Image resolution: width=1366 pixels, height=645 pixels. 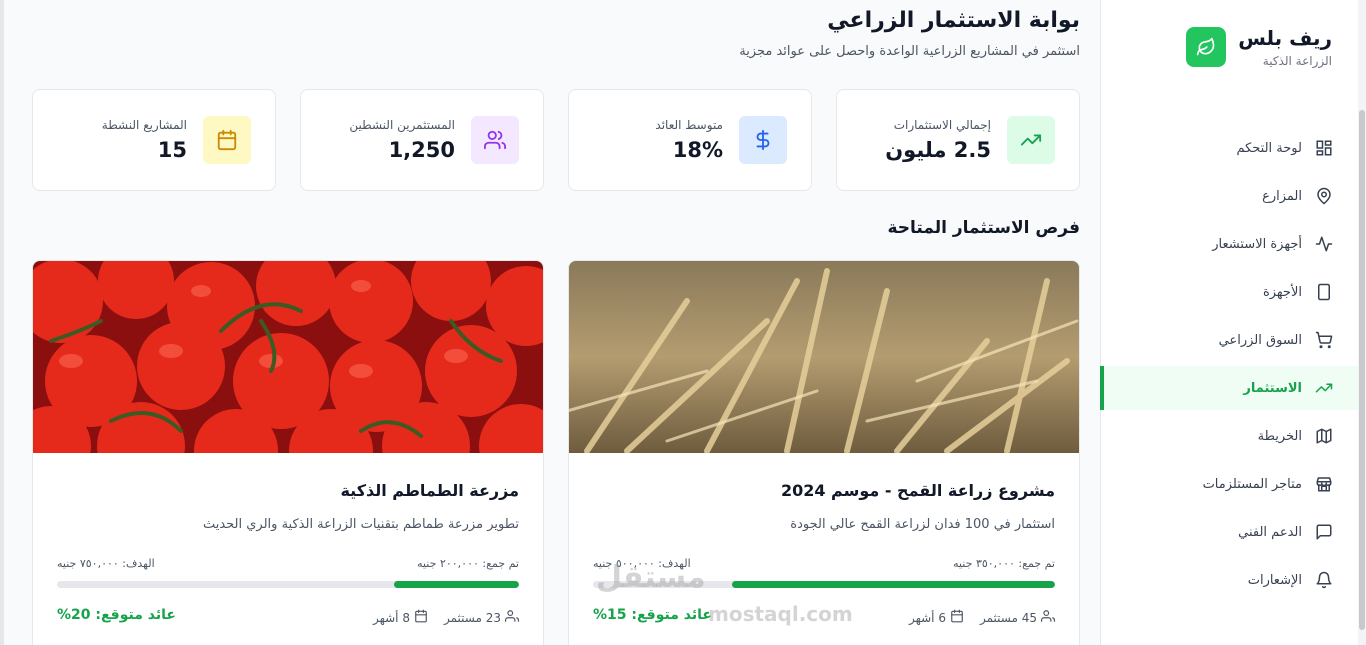 I want to click on map-pin-icon, so click(x=1324, y=196).